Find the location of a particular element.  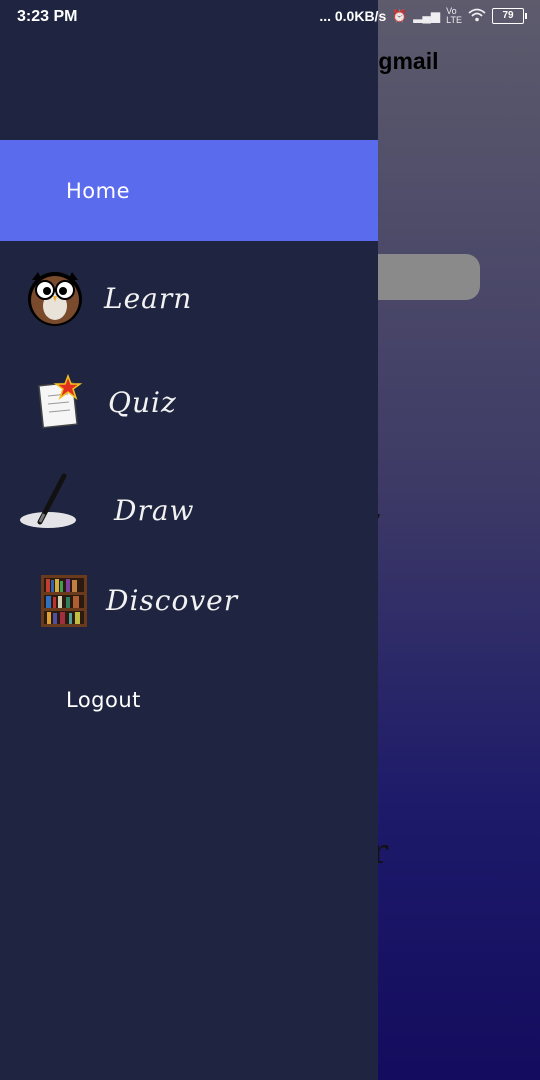

wifi-icon is located at coordinates (477, 16).